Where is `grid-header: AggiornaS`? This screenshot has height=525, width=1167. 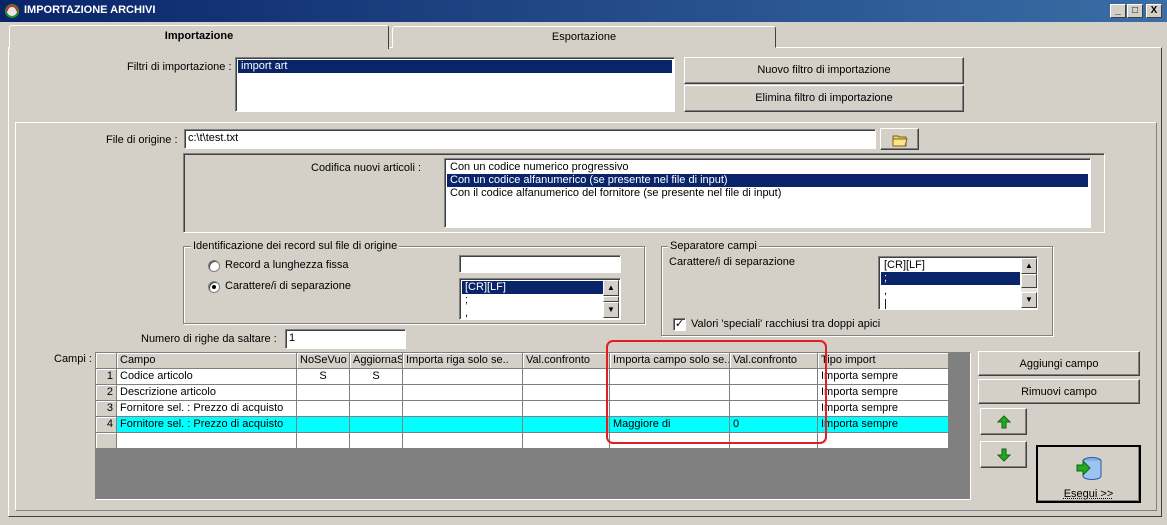
grid-header: AggiornaS is located at coordinates (376, 361).